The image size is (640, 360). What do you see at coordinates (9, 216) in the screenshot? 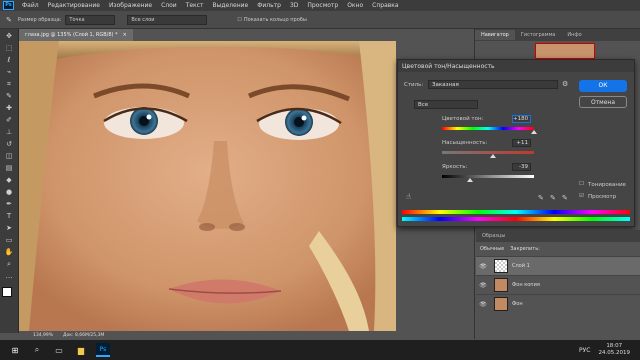
I see `type-tool-icon: T` at bounding box center [9, 216].